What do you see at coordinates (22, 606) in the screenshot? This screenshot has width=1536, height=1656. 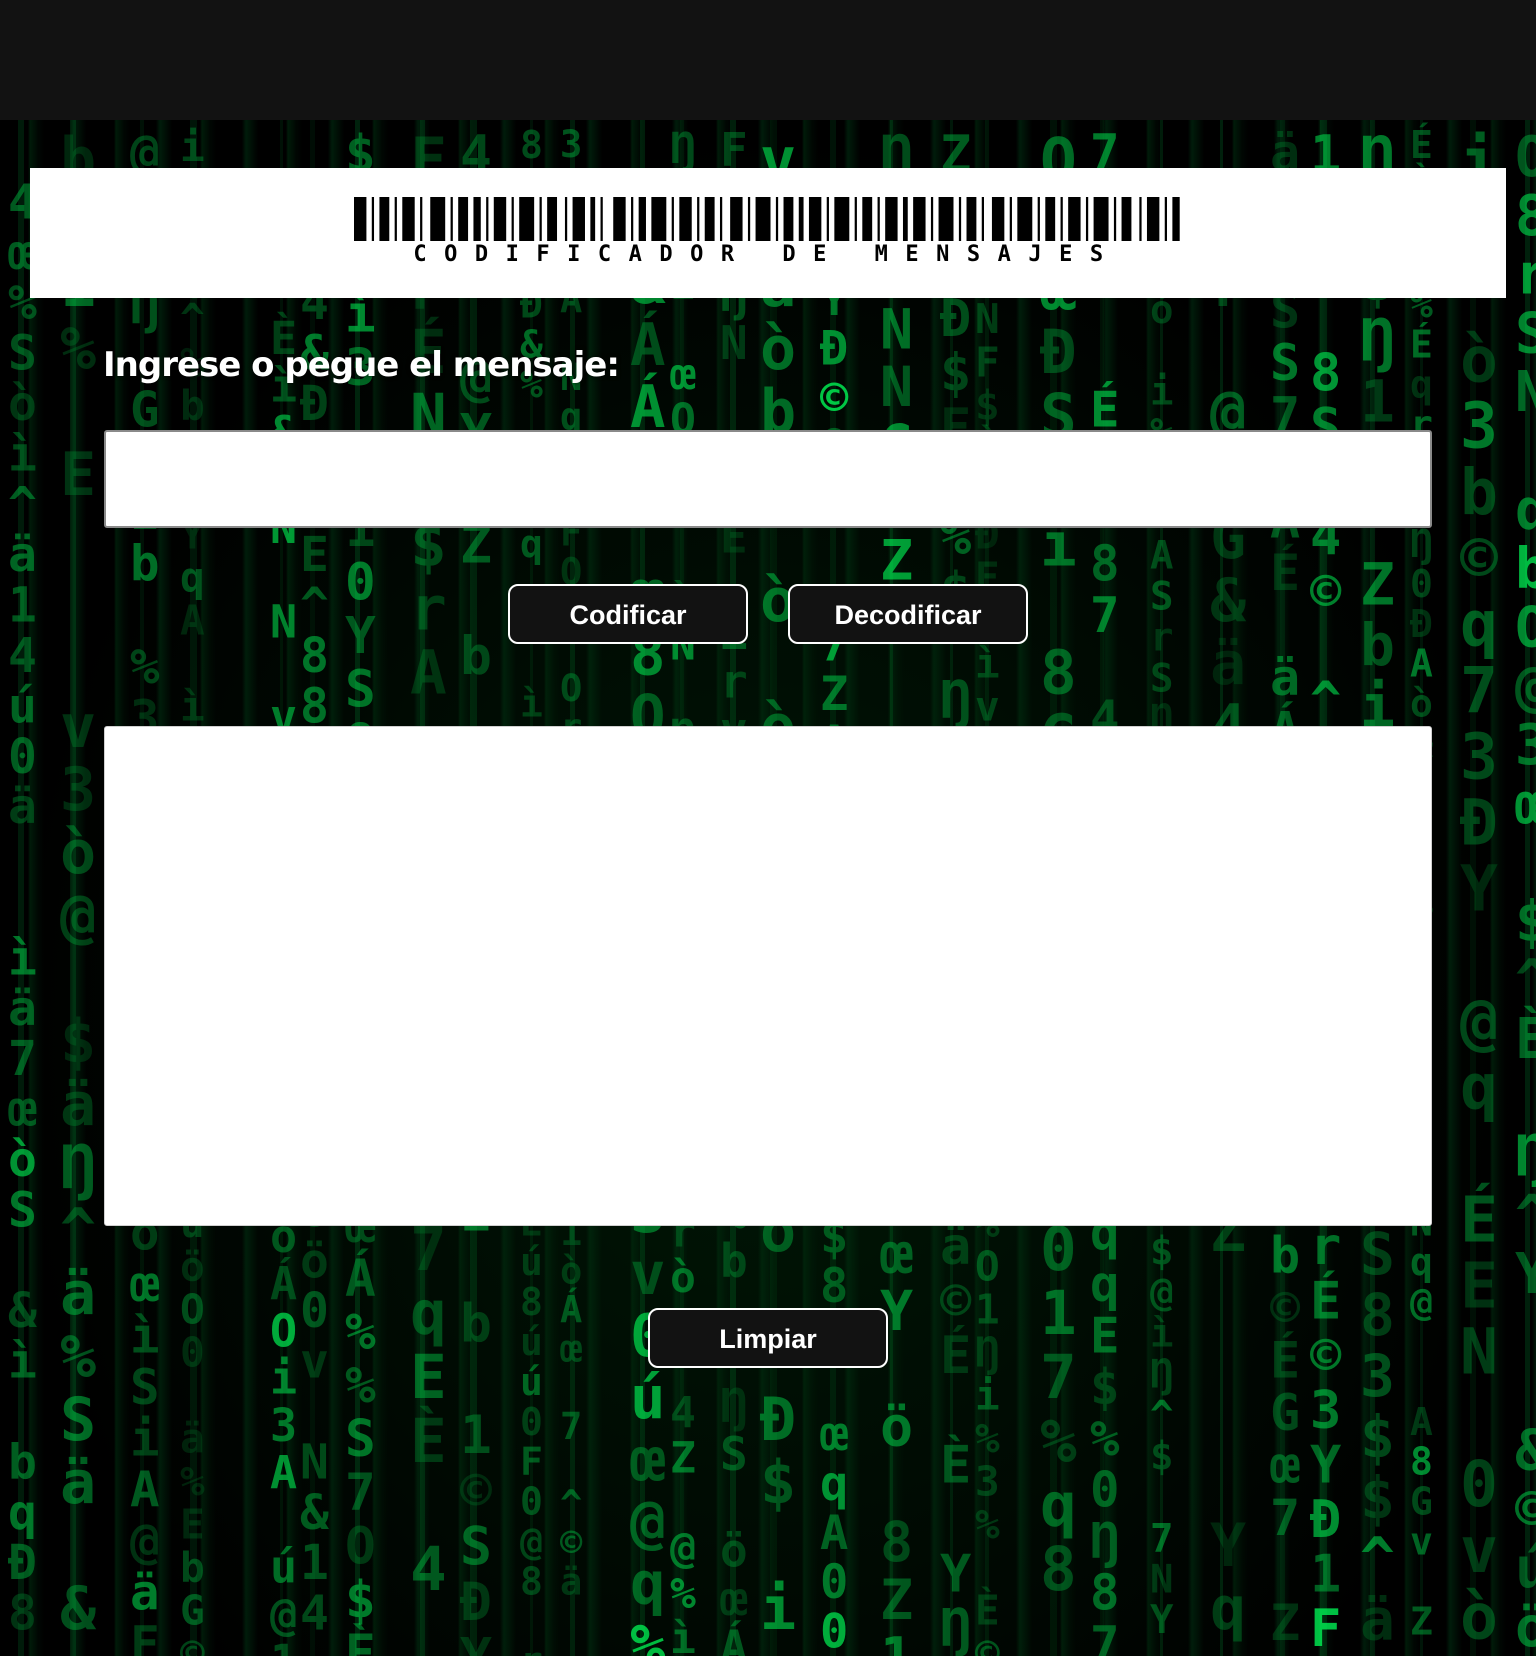 I see `svg-text: 1` at bounding box center [22, 606].